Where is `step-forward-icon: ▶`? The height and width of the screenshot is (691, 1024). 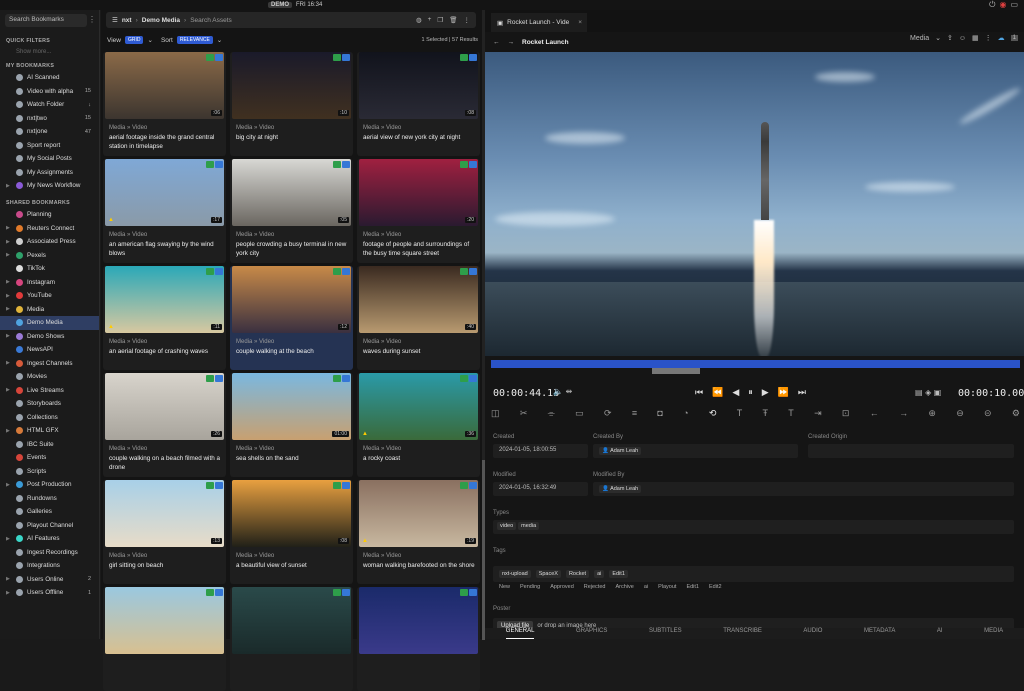
step-forward-icon: ▶ is located at coordinates (765, 392).